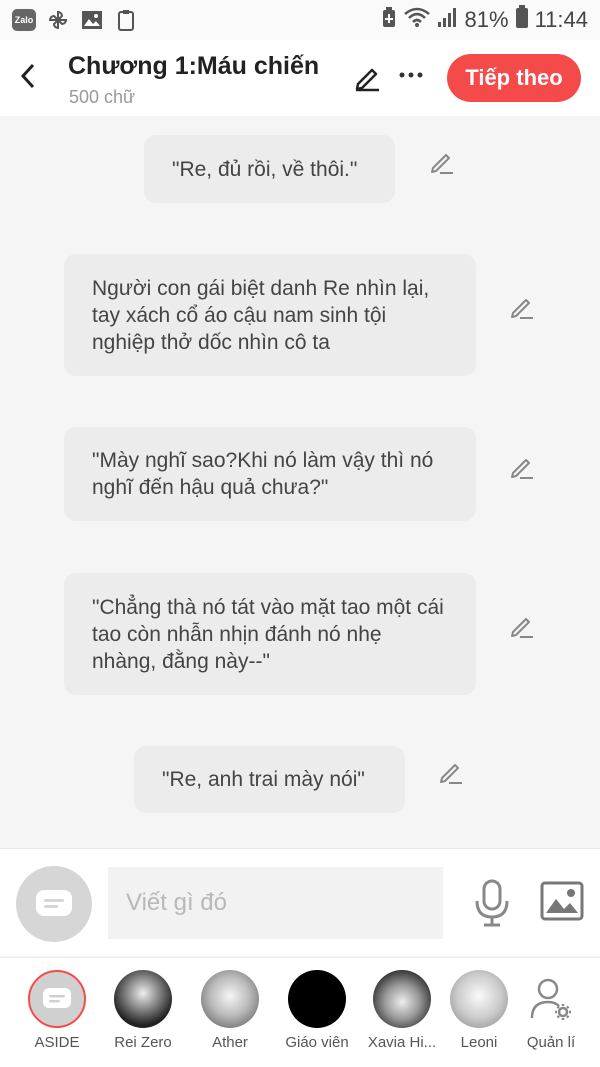 The width and height of the screenshot is (600, 1067). I want to click on chevron-left-icon, so click(27, 76).